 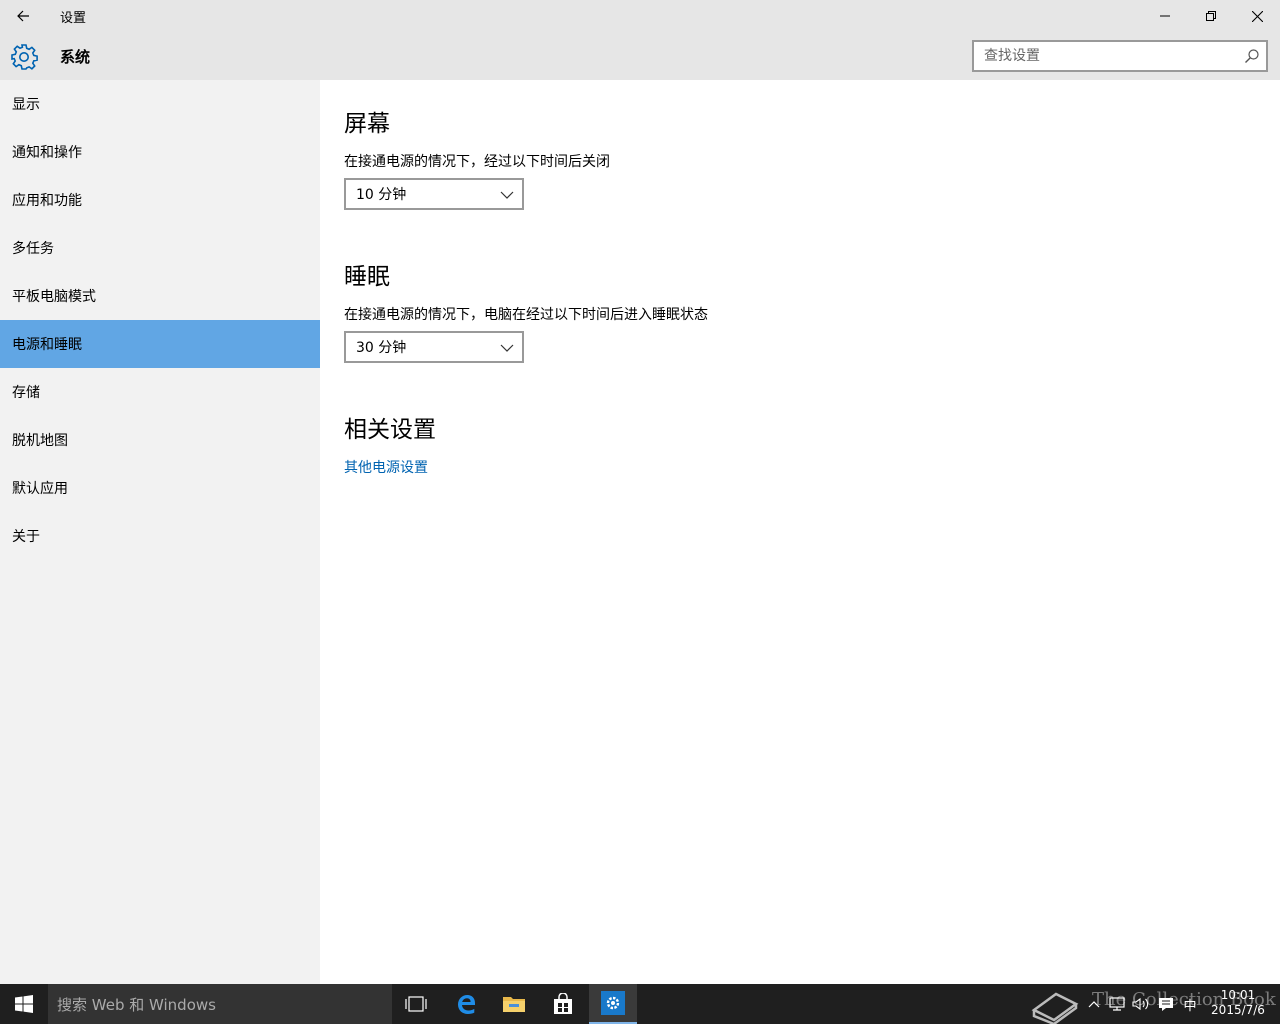 I want to click on gear-icon, so click(x=24, y=57).